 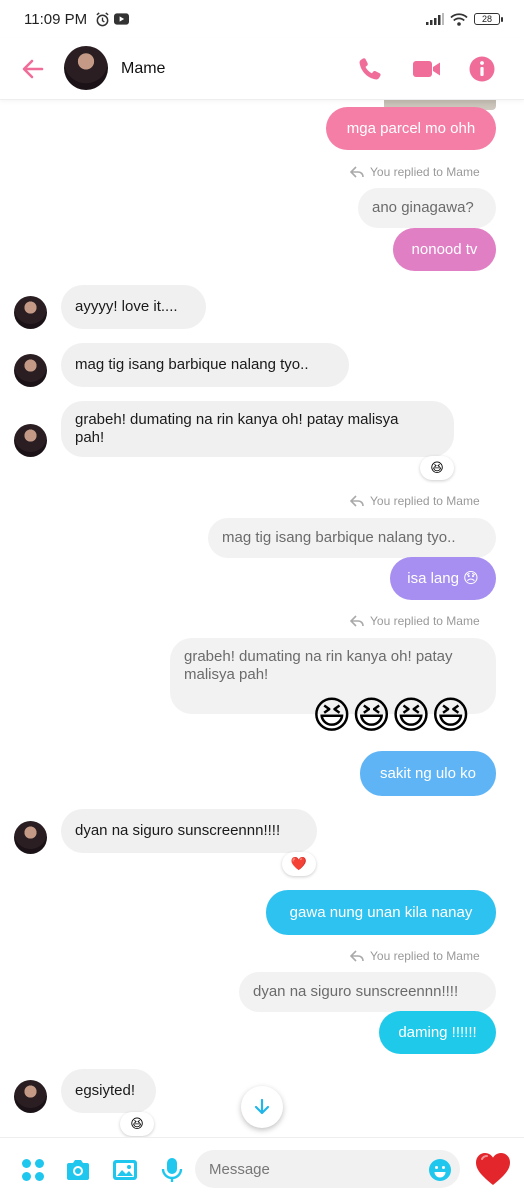 I want to click on conversation-header: Mame, so click(x=262, y=69).